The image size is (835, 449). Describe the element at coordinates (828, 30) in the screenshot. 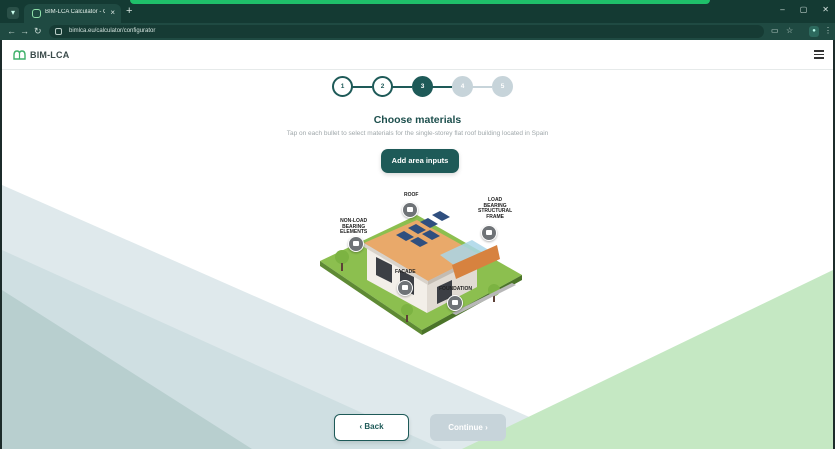

I see `browser-menu-icon: ⋮` at that location.